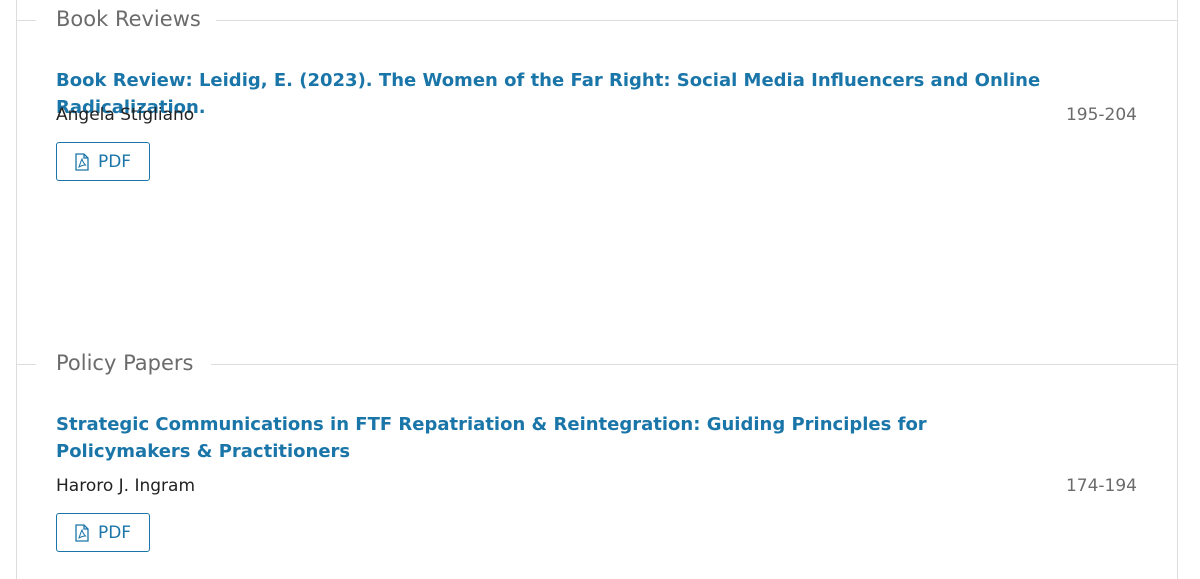  I want to click on article-author: Angela Stigliano, so click(125, 115).